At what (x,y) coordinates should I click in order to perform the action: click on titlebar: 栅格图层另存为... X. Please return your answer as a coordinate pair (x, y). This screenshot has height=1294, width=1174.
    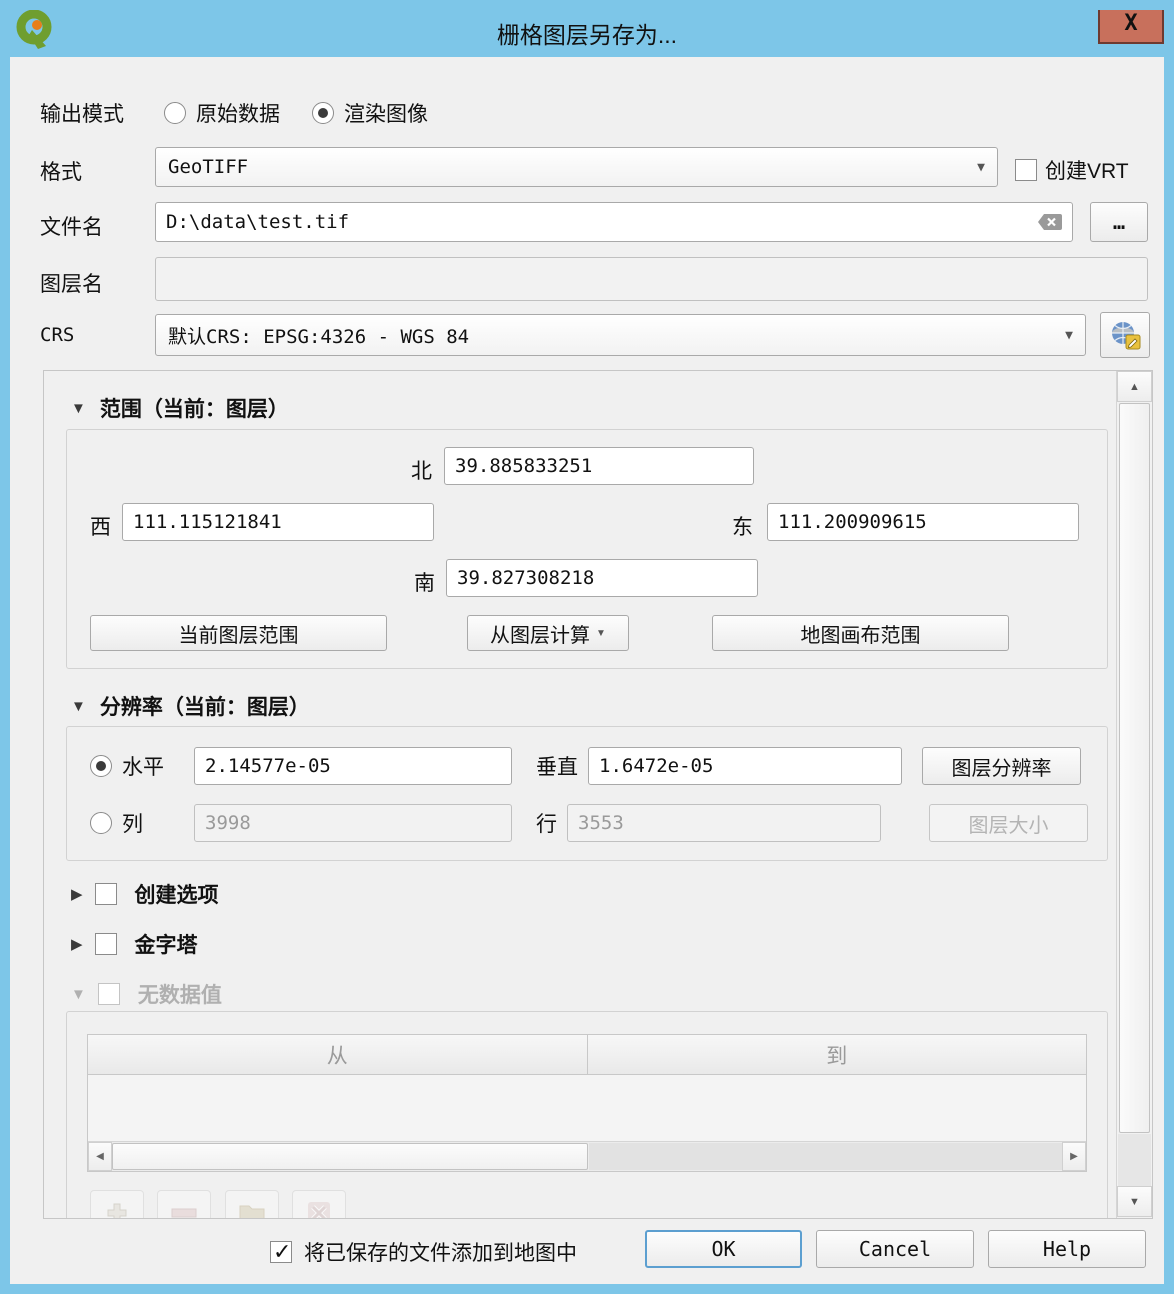
    Looking at the image, I should click on (587, 33).